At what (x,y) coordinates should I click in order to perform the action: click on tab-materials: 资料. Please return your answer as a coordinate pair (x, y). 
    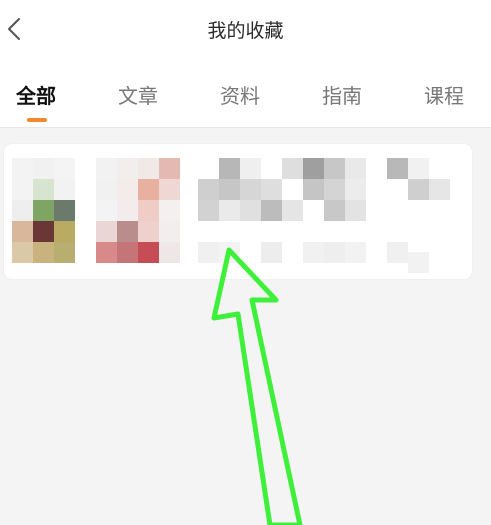
    Looking at the image, I should click on (240, 96).